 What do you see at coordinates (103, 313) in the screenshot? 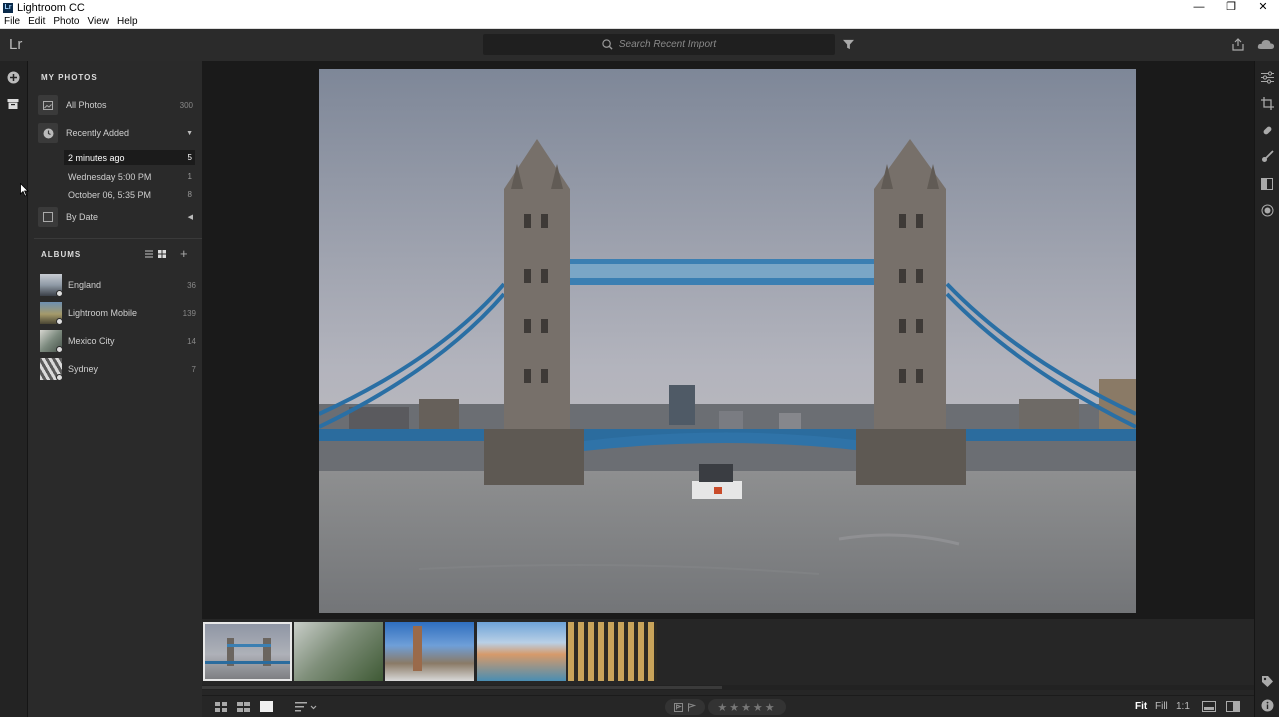
I see `album-label: Lightroom Mobile` at bounding box center [103, 313].